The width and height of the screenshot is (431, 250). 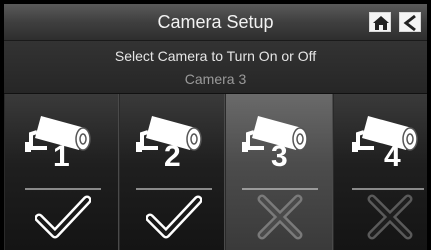 I want to click on camera-number: 3, so click(x=279, y=156).